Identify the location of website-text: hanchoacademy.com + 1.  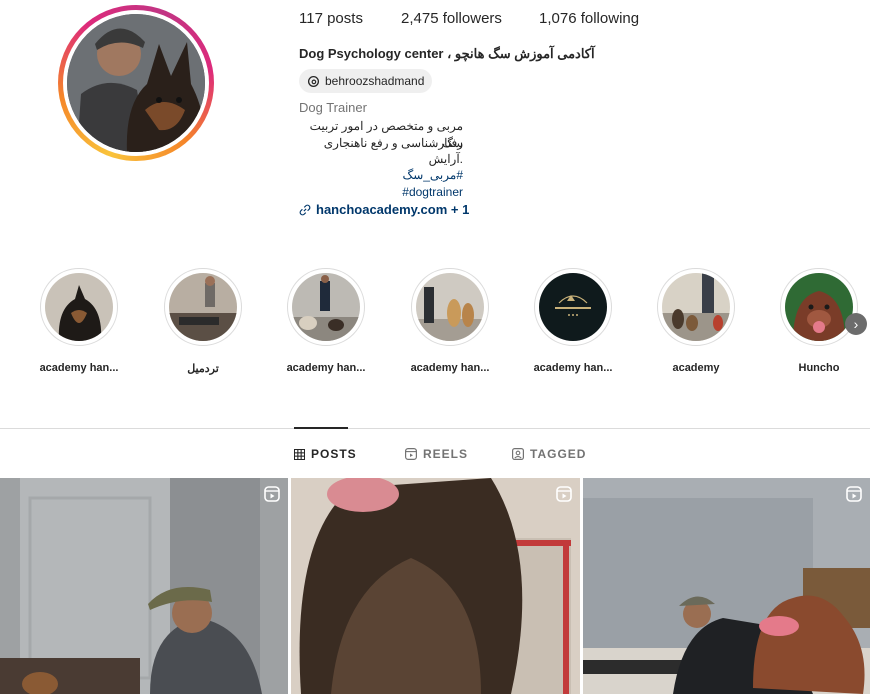
(393, 209).